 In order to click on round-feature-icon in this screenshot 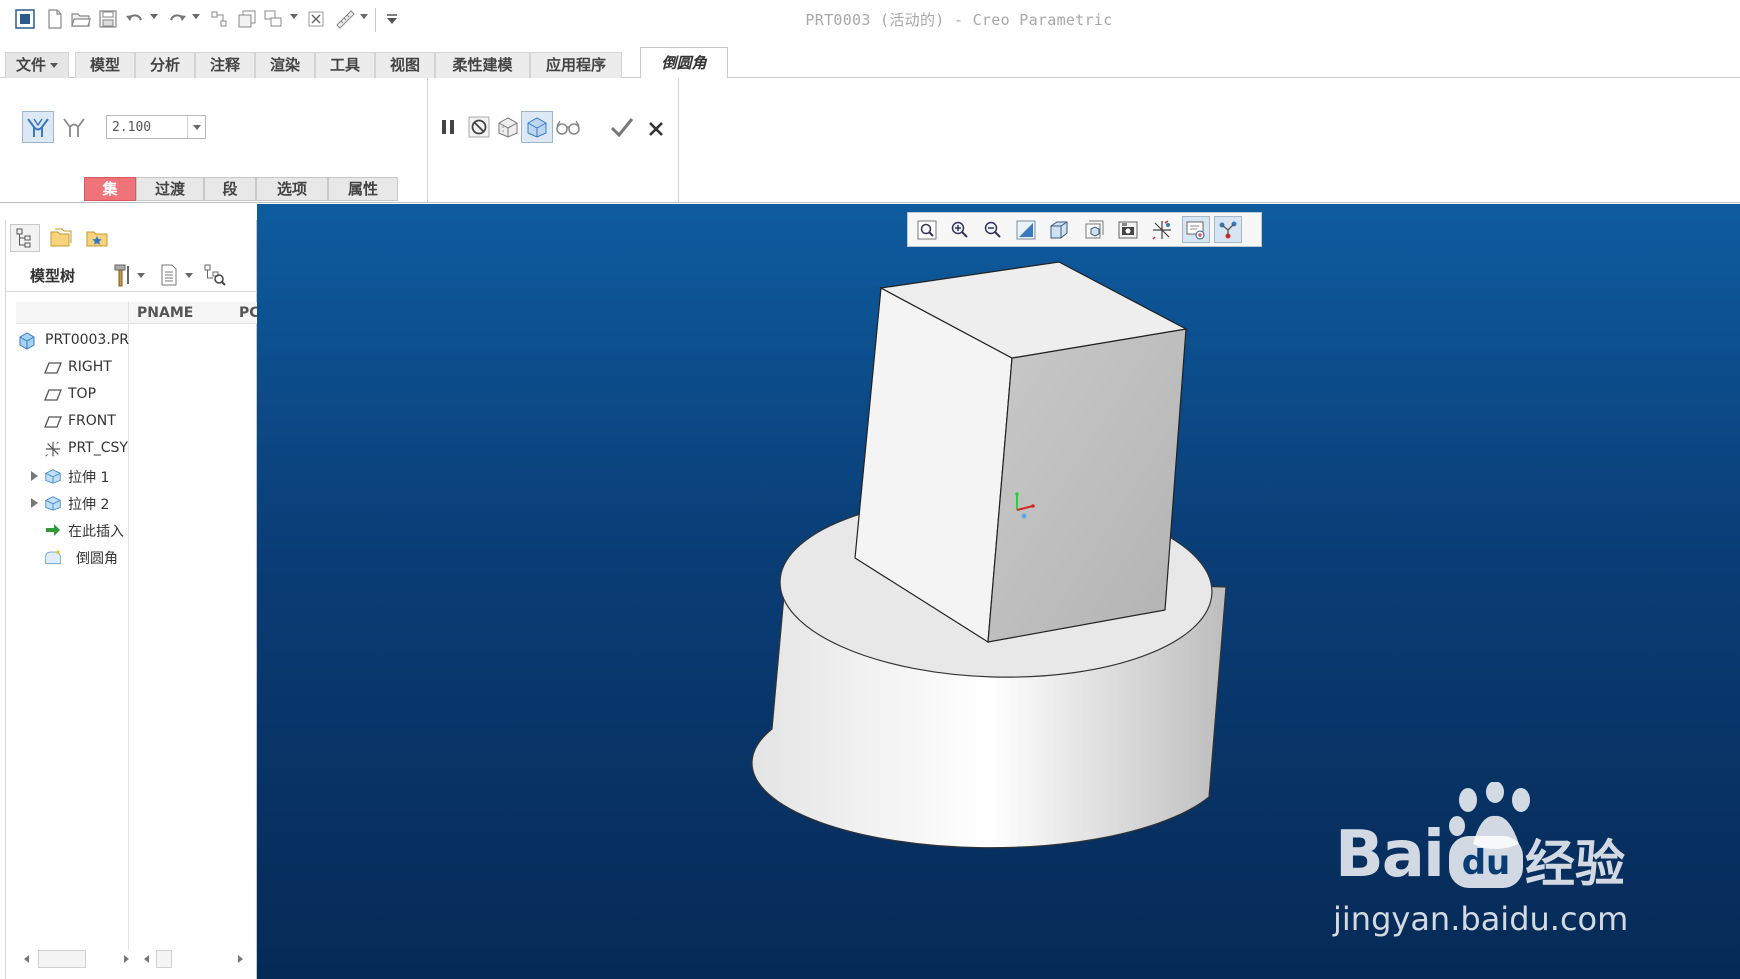, I will do `click(53, 557)`.